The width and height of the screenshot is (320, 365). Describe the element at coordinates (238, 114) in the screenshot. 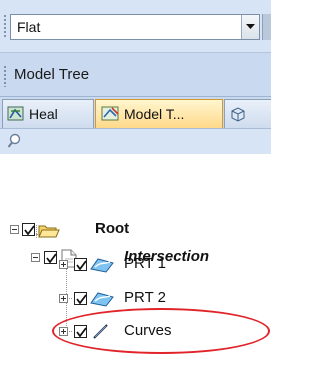

I see `cube-icon` at that location.